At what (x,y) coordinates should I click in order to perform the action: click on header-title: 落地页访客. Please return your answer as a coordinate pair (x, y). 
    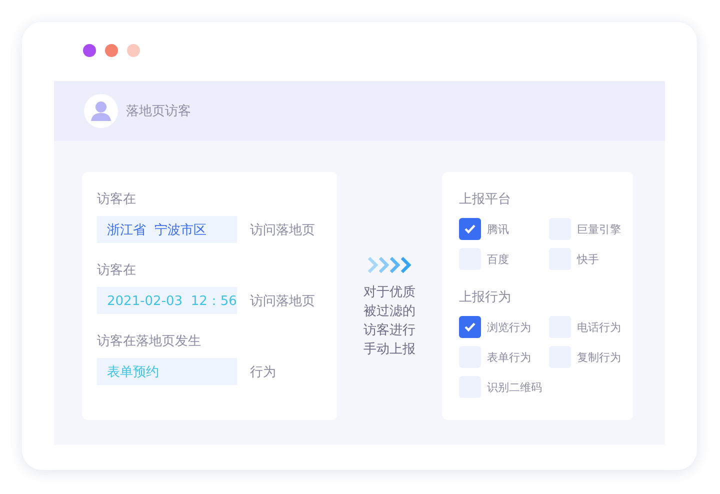
    Looking at the image, I should click on (158, 111).